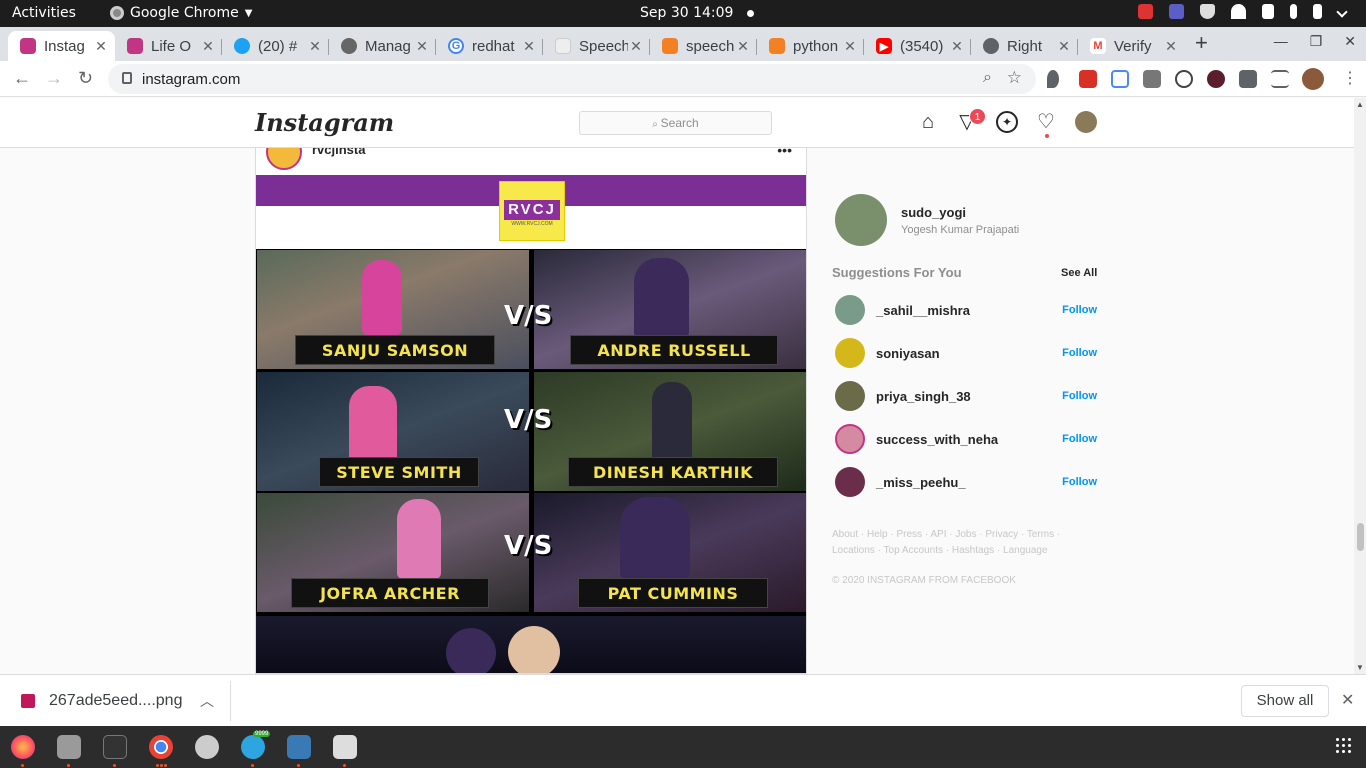  What do you see at coordinates (22, 78) in the screenshot?
I see `back-arrow-icon: ←` at bounding box center [22, 78].